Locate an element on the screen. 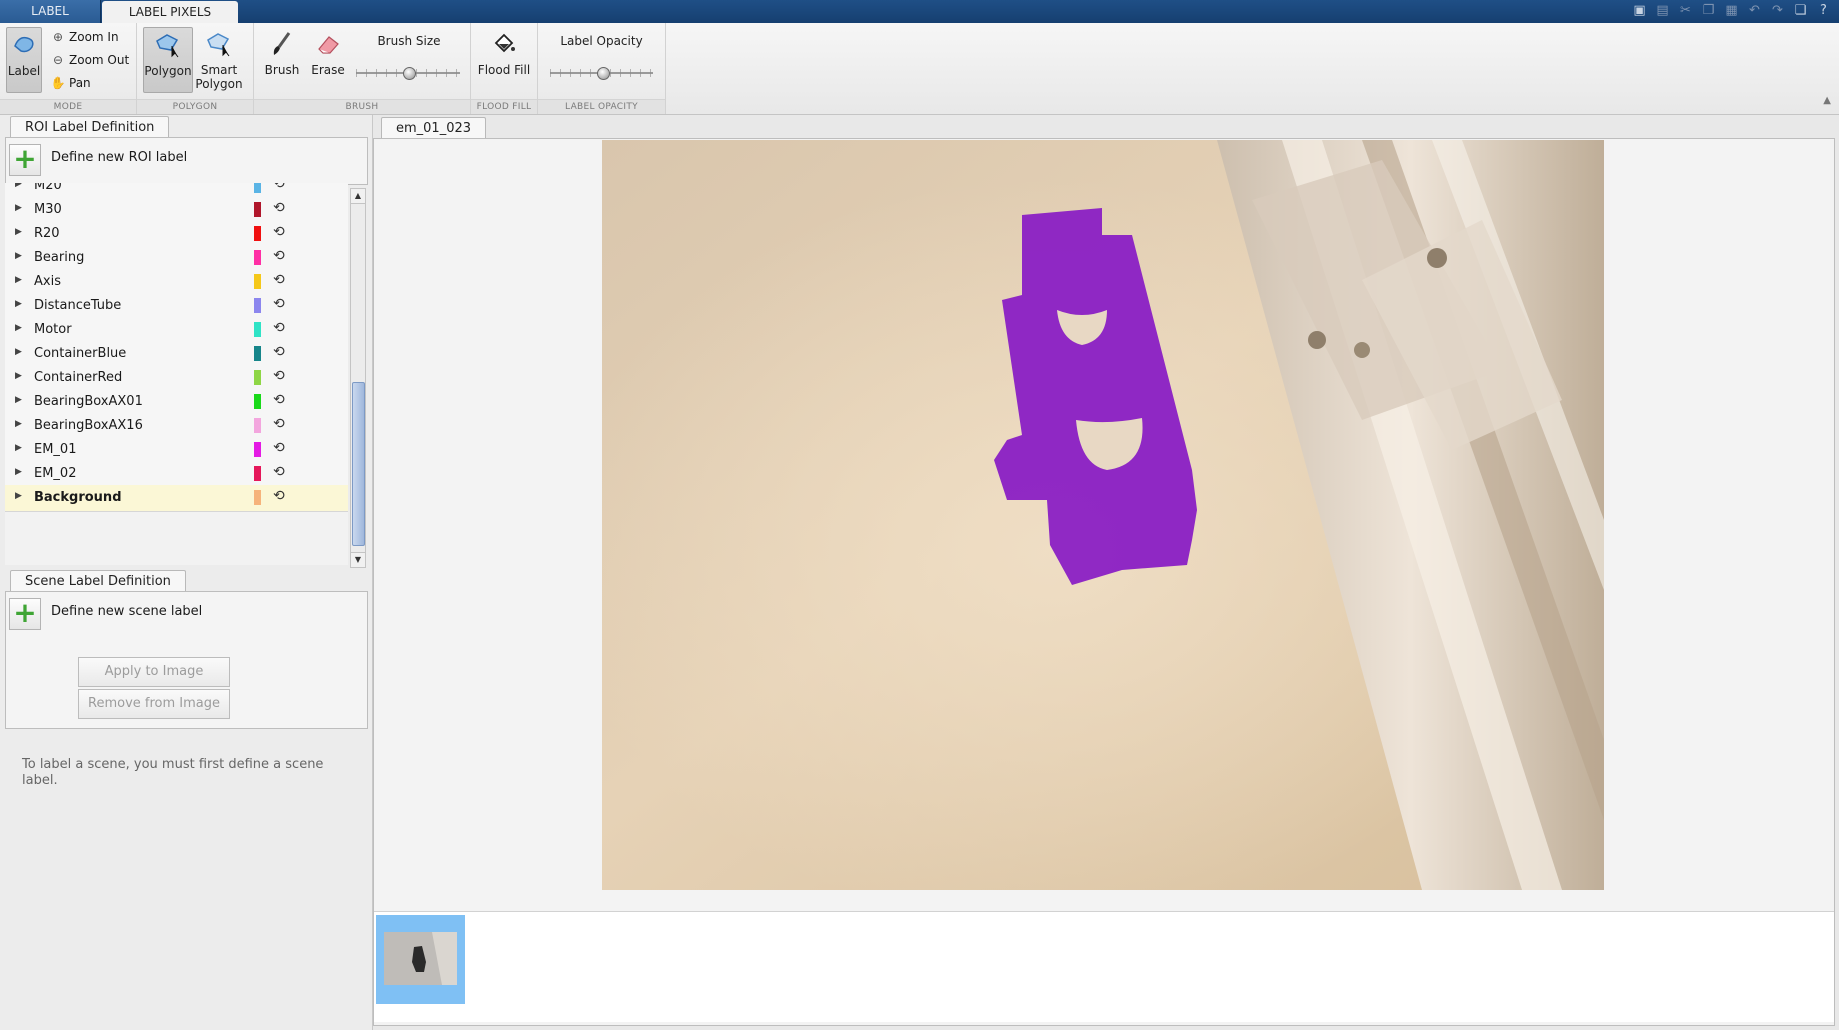 This screenshot has width=1839, height=1030. polygon-group: Polygon Smart Polygon POLYGON is located at coordinates (195, 68).